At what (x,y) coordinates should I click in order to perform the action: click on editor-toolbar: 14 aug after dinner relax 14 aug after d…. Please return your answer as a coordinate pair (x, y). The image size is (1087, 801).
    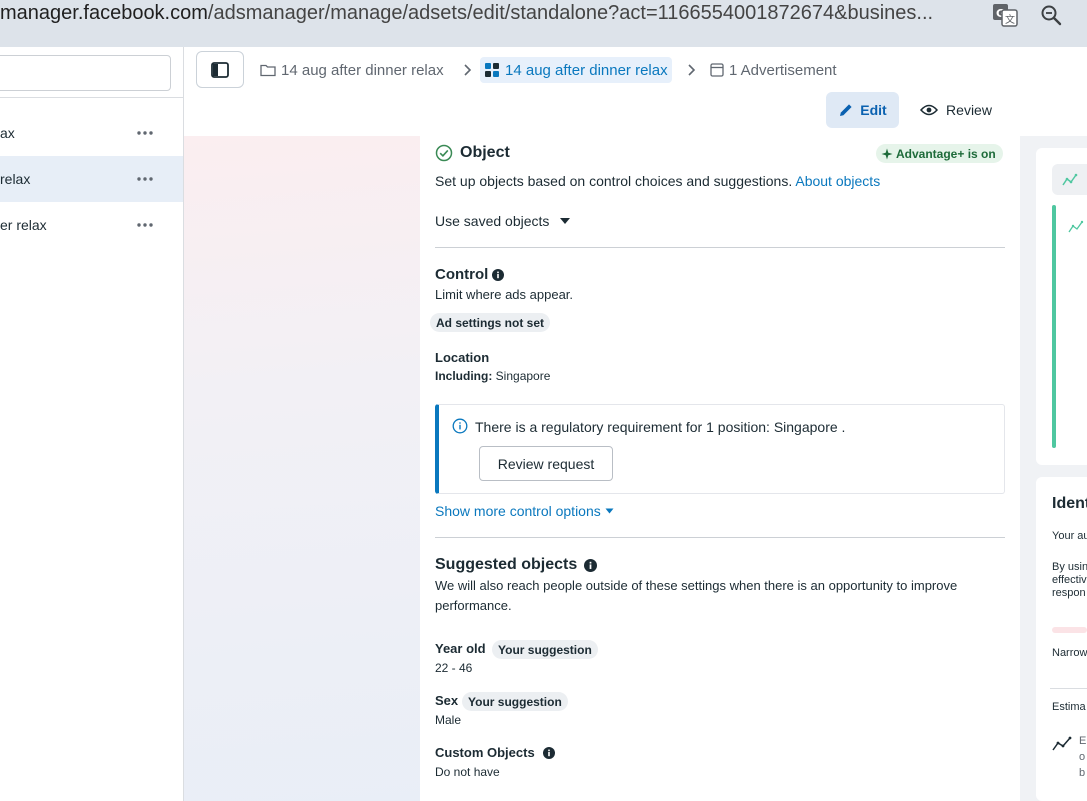
    Looking at the image, I should click on (635, 91).